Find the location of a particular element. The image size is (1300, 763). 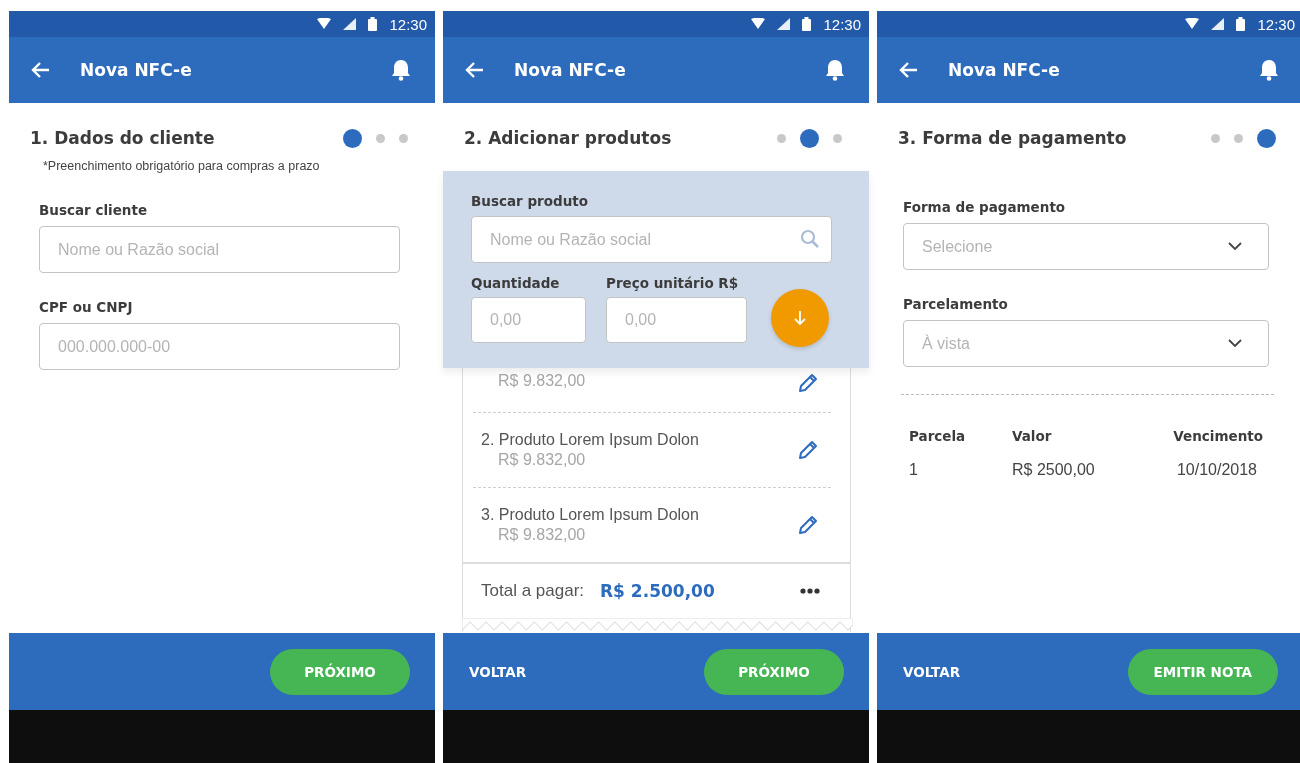

table-cell-text: R$ 2500,00 is located at coordinates (1054, 470).